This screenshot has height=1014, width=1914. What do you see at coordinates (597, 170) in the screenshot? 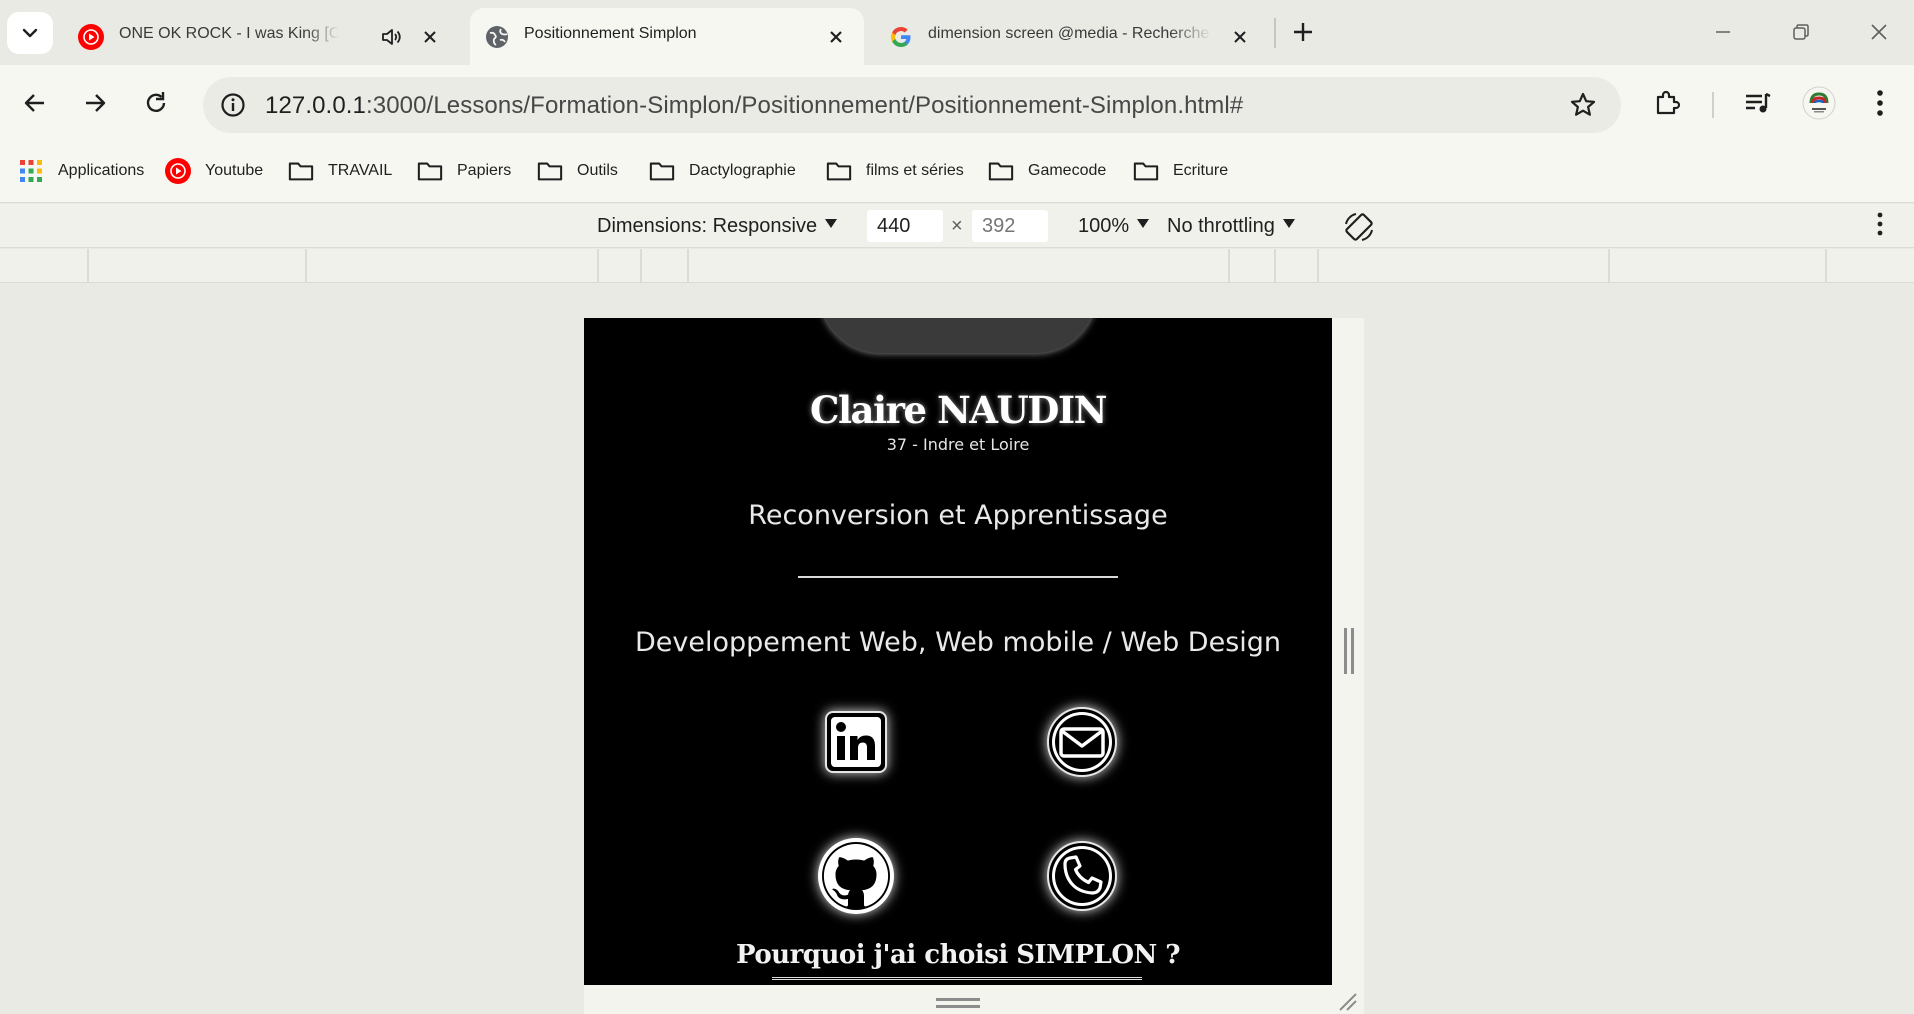
I see `bookmark-label: Outils` at bounding box center [597, 170].